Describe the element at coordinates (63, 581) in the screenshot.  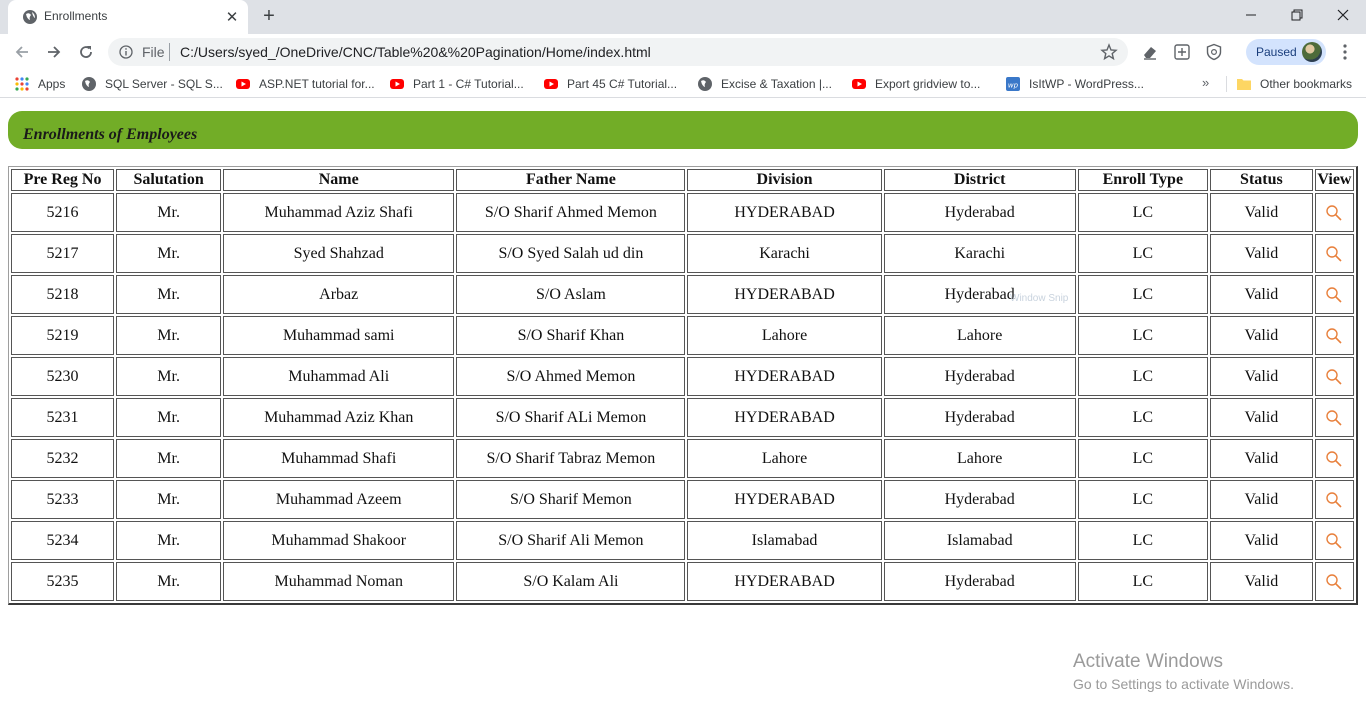
I see `table-cell: 5235` at that location.